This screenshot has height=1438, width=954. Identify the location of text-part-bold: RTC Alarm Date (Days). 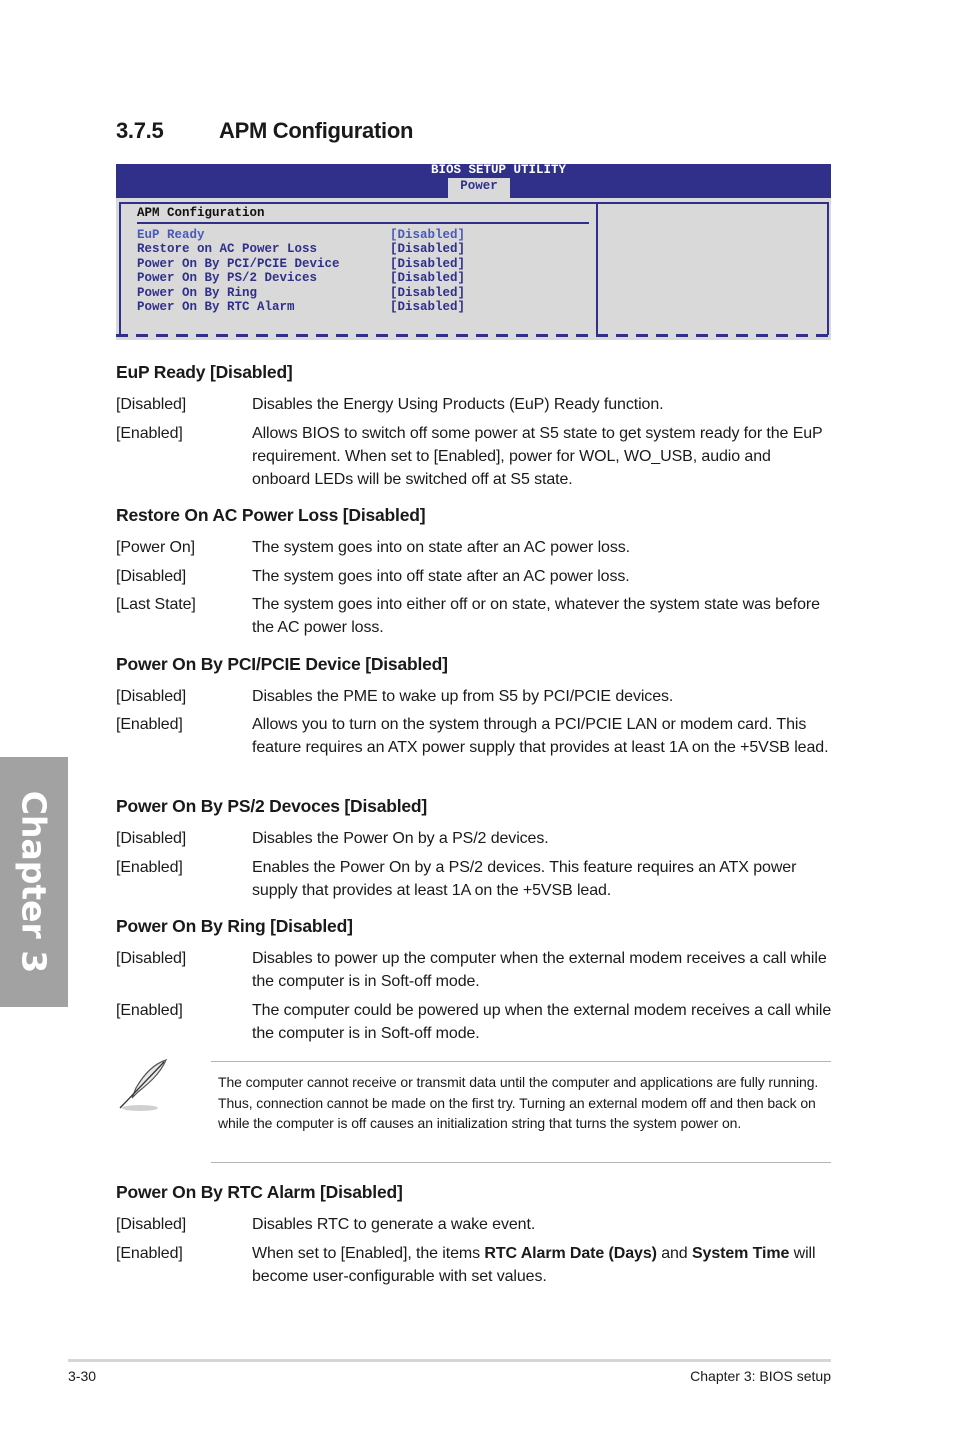
(570, 1253).